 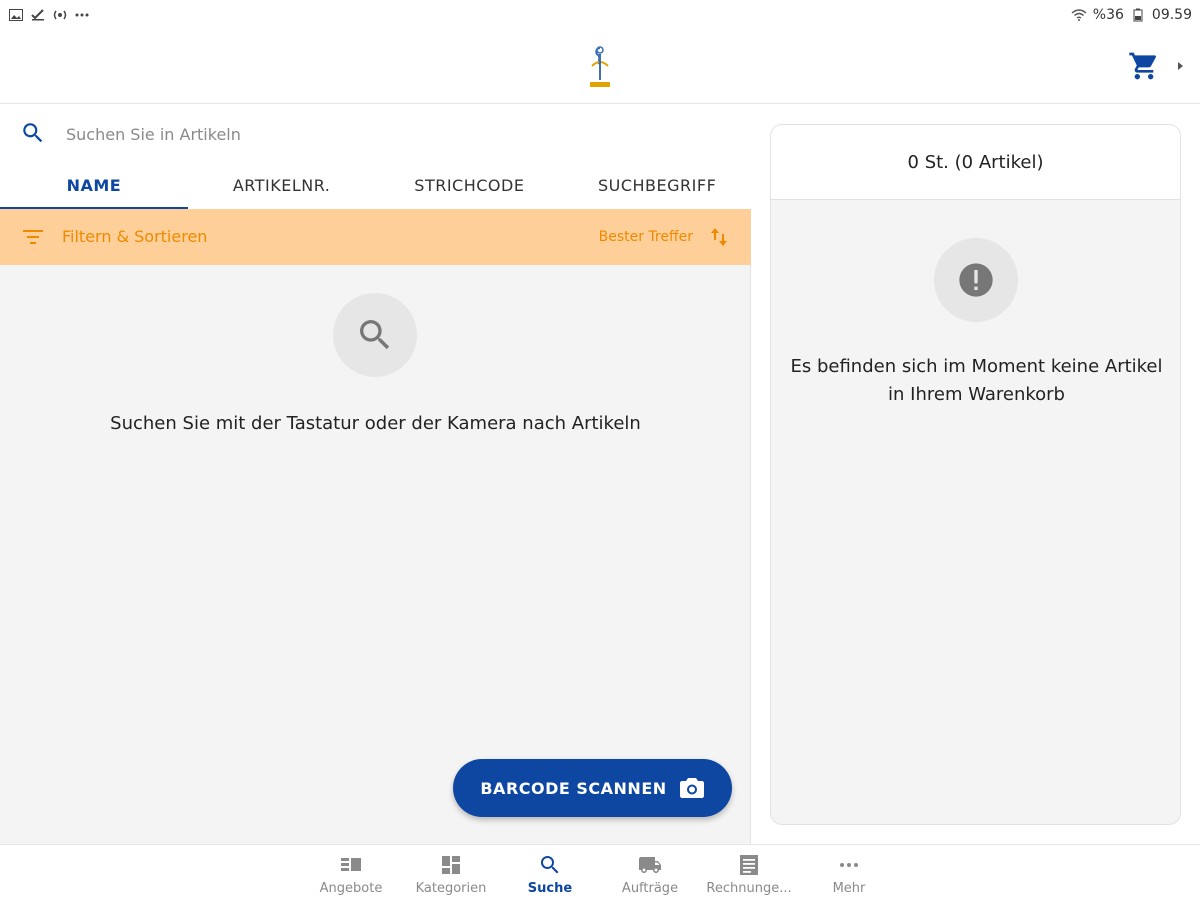 I want to click on barcode-scan-label: BARCODE SCANNEN, so click(x=573, y=788).